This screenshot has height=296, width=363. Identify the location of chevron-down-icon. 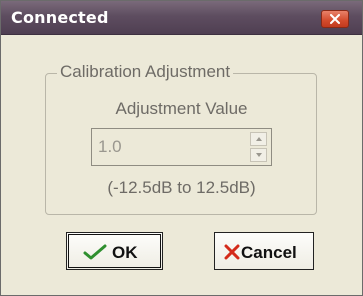
(259, 155).